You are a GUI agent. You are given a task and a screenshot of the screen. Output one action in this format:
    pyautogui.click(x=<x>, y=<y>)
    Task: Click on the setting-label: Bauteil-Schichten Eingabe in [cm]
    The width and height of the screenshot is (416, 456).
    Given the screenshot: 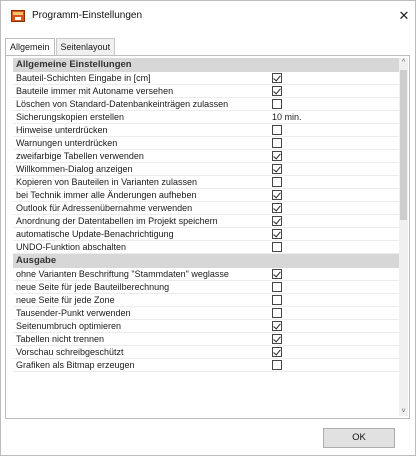 What is the action you would take?
    pyautogui.click(x=83, y=78)
    